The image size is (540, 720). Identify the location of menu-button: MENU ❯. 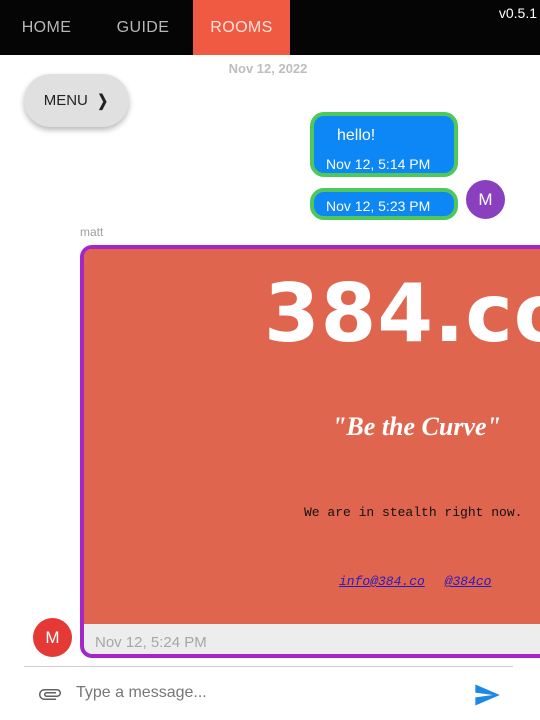
(76, 100).